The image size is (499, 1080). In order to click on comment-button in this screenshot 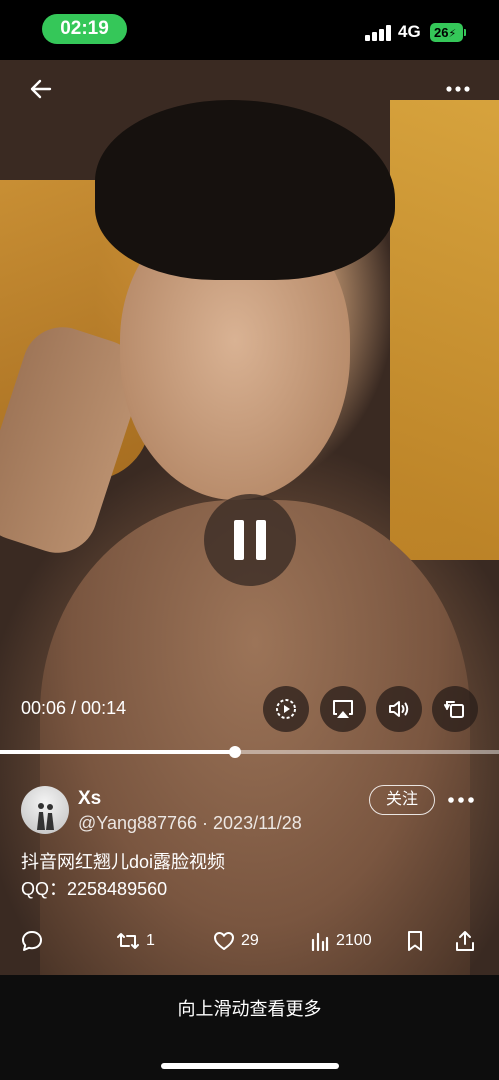, I will do `click(35, 941)`.